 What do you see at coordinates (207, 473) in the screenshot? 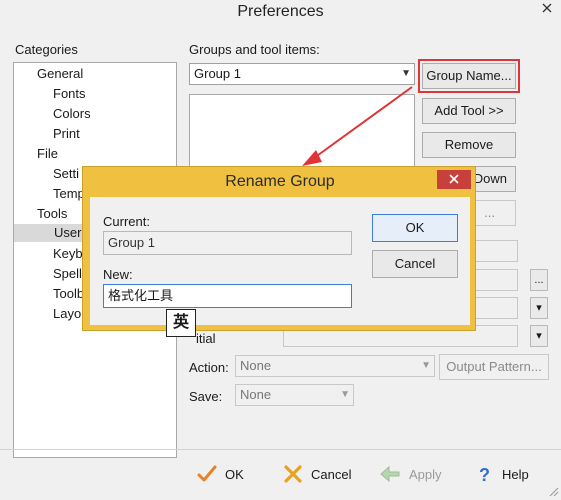
I see `checkmark-icon` at bounding box center [207, 473].